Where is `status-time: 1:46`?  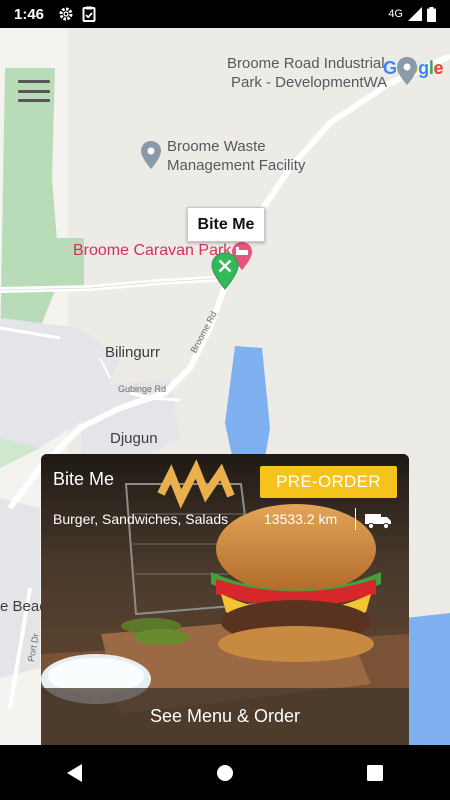
status-time: 1:46 is located at coordinates (29, 14).